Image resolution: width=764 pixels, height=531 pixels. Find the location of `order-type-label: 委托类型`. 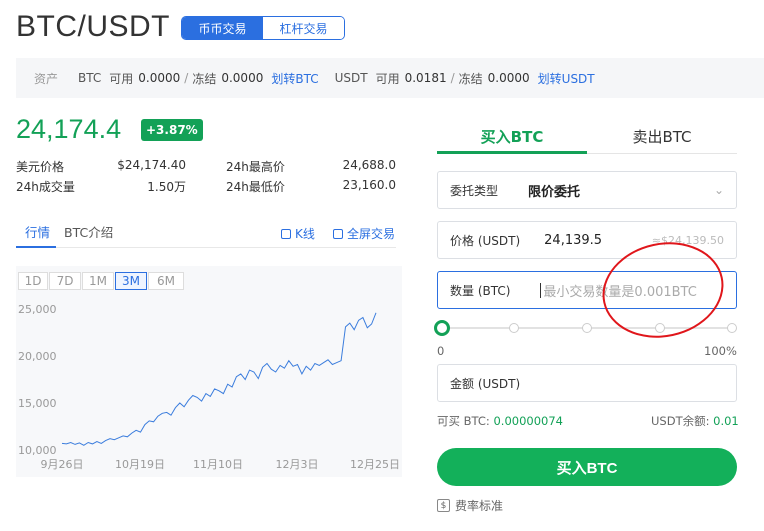

order-type-label: 委托类型 is located at coordinates (474, 190).